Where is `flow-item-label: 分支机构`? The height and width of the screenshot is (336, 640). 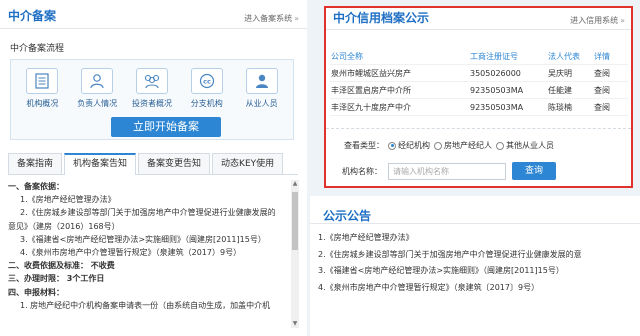
flow-item-label: 分支机构 is located at coordinates (207, 103).